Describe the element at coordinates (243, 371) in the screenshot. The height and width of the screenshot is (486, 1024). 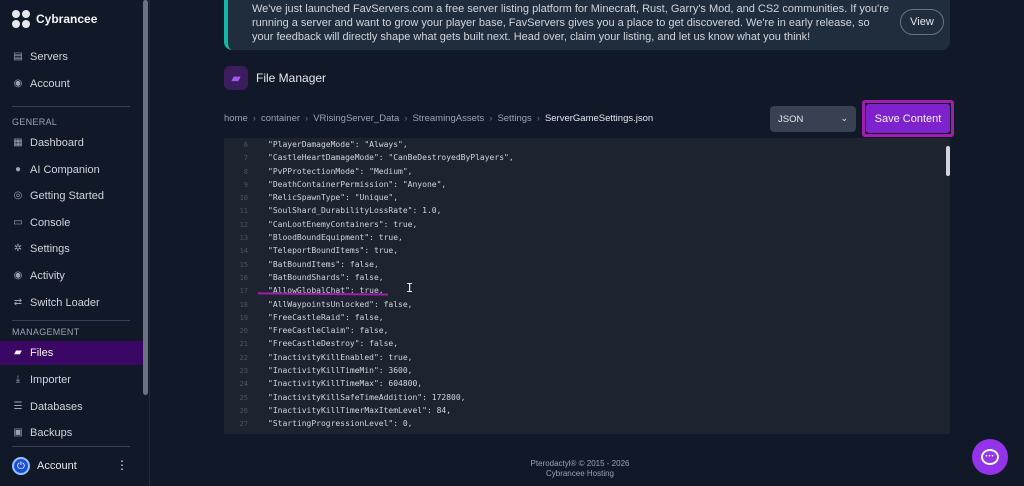
I see `line-number: 23` at that location.